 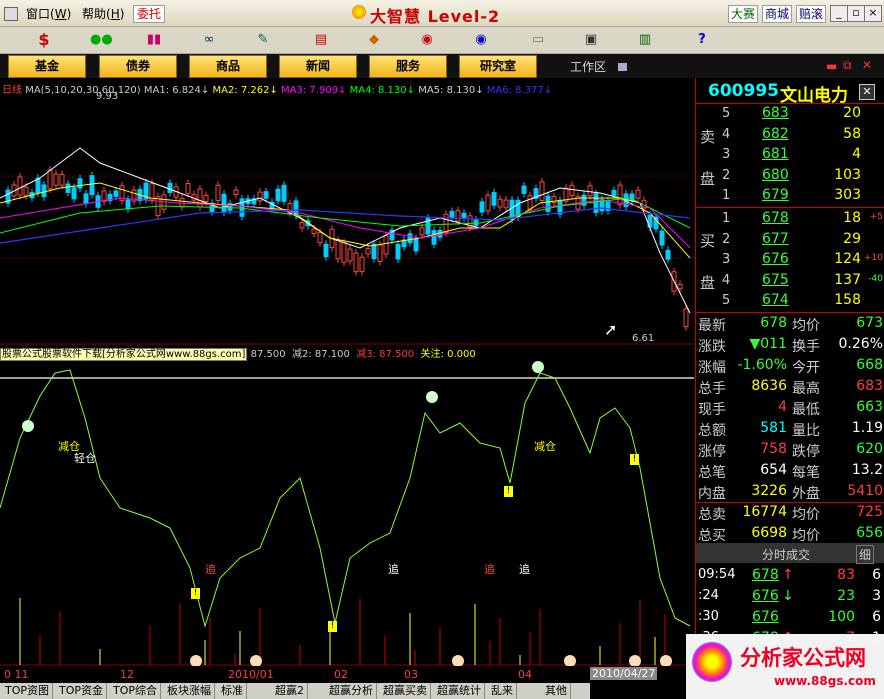 I want to click on bars-icon: ▮▮, so click(x=154, y=40).